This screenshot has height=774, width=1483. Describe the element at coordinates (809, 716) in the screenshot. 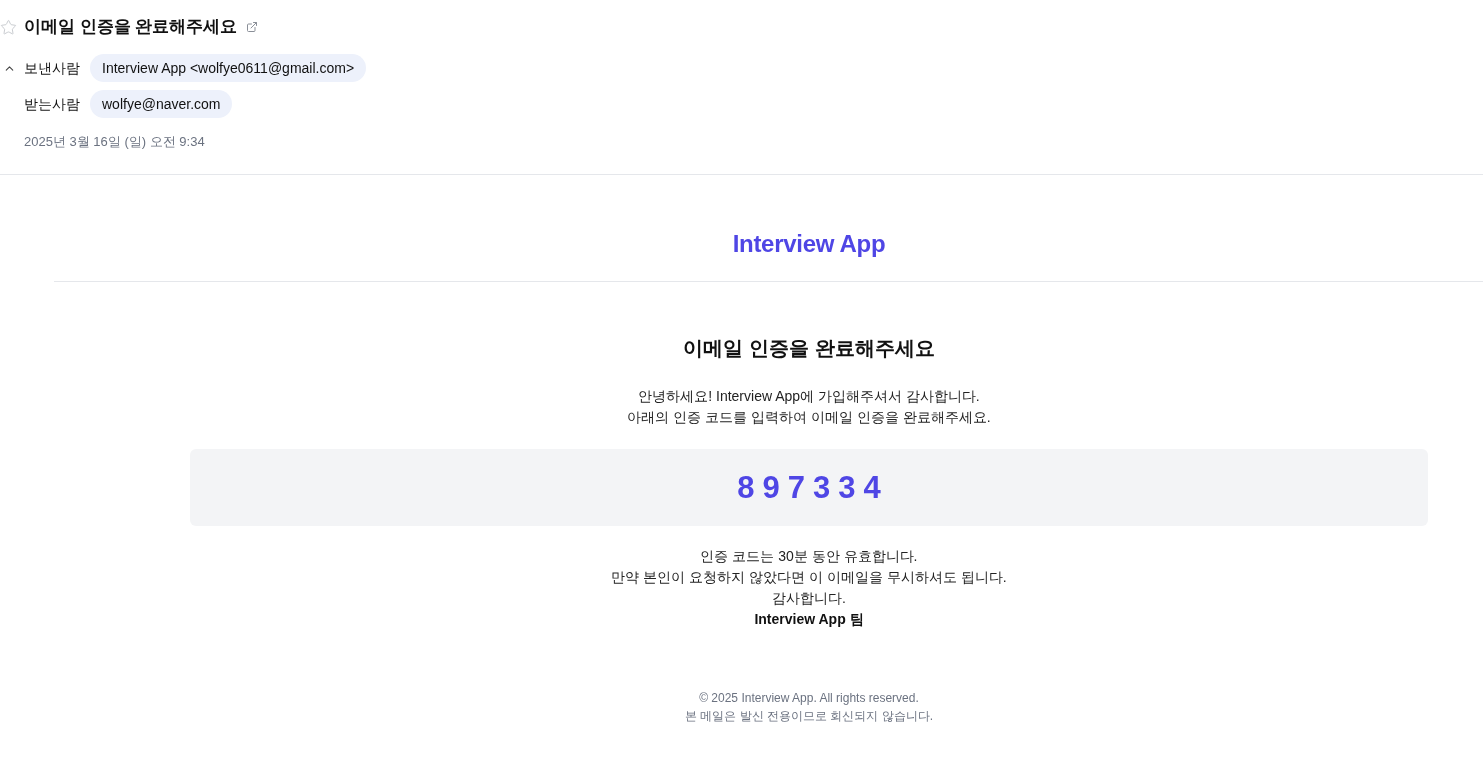

I see `footer-text: 본 메일은 발신 전용이므로 회신되지 않습니다.` at that location.